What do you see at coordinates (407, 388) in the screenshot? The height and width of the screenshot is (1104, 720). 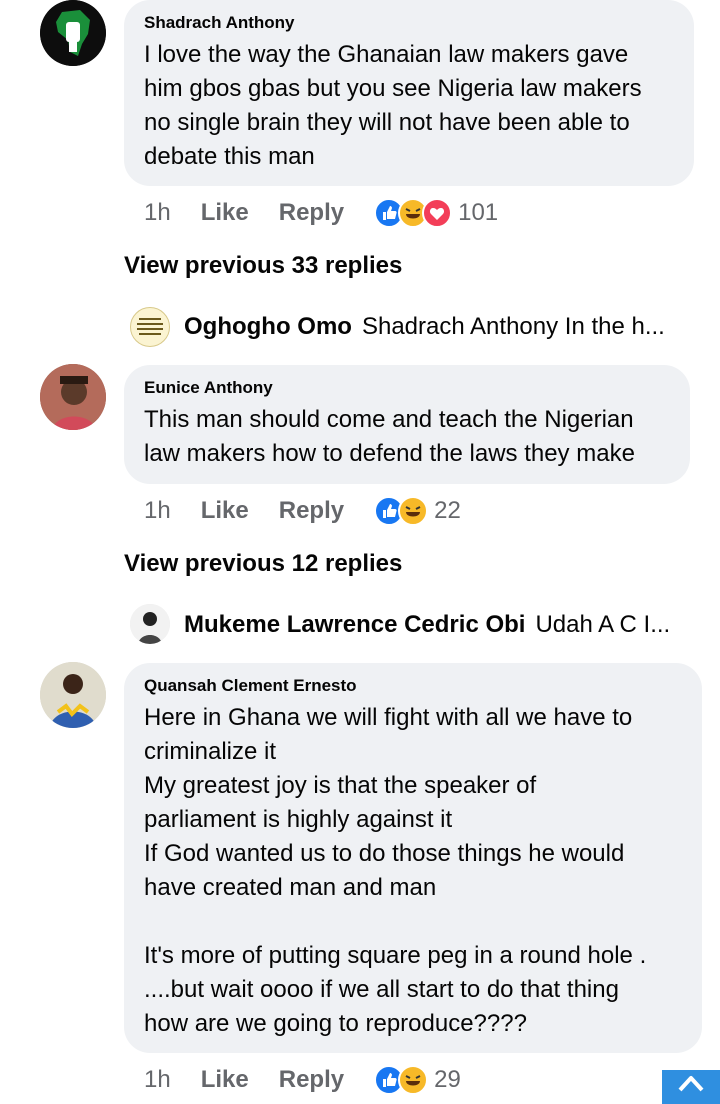 I see `comment-author: Eunice Anthony` at bounding box center [407, 388].